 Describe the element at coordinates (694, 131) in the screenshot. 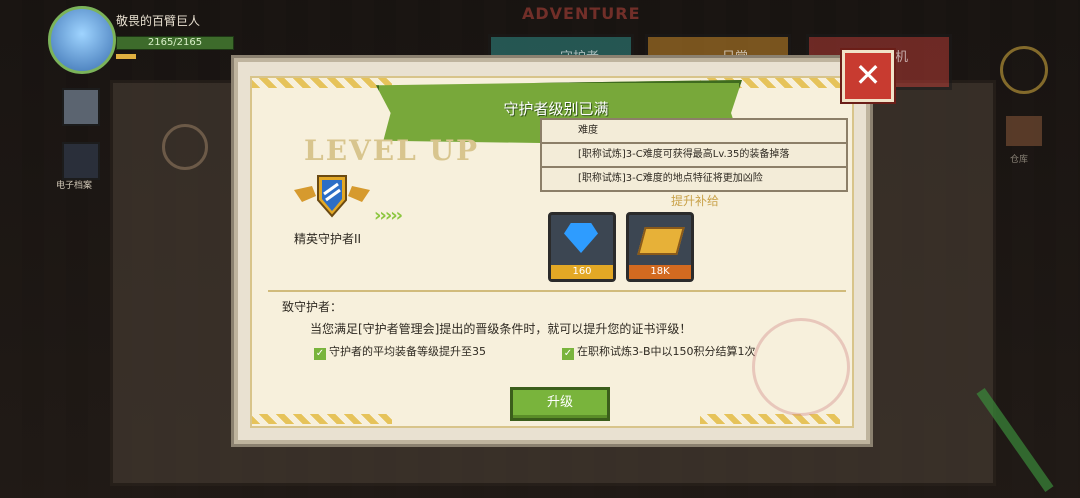

I see `list-item: 难度` at that location.